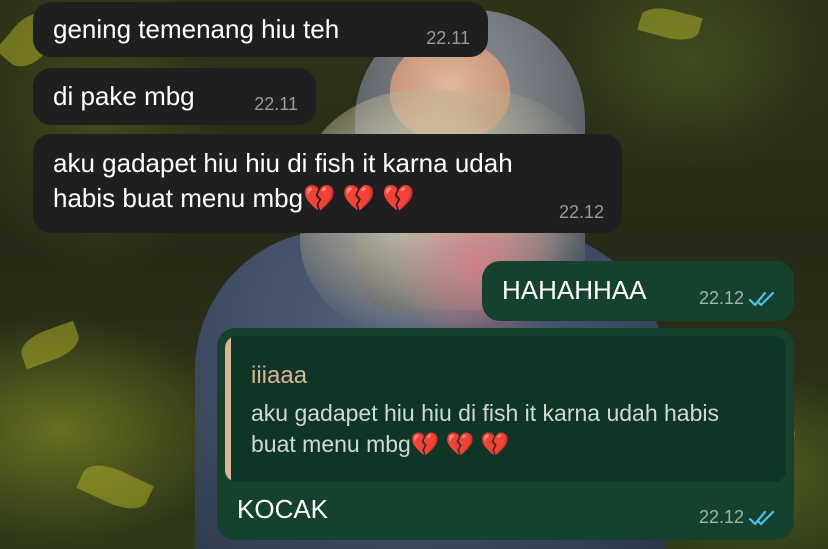 The width and height of the screenshot is (828, 549). I want to click on message-text: gening temenang hiu teh, so click(196, 29).